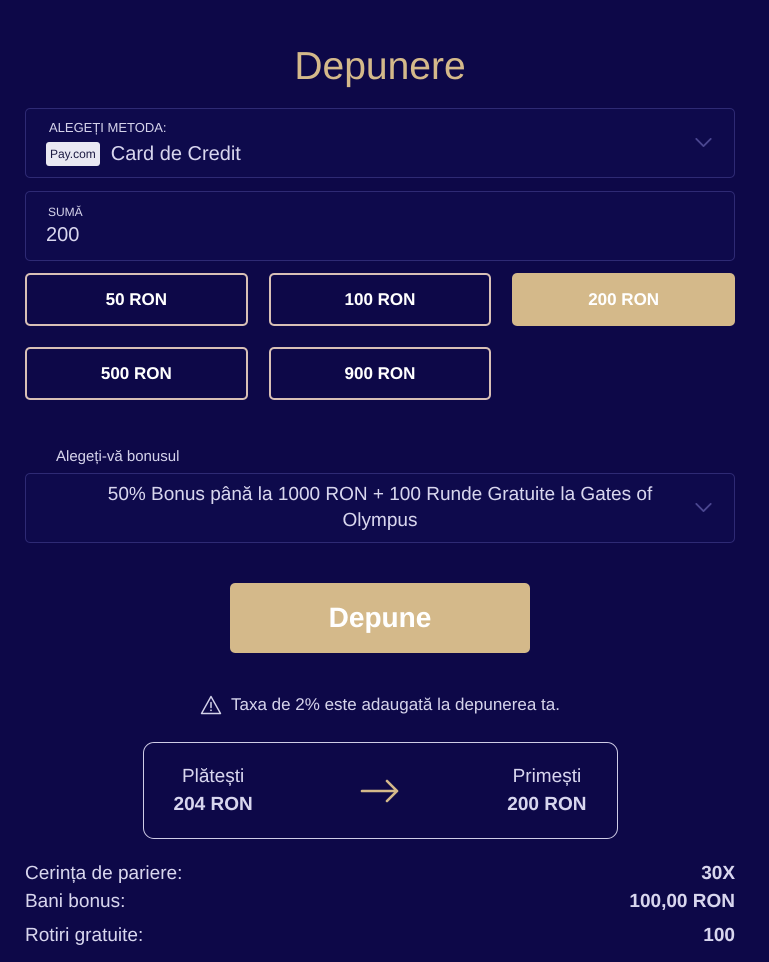 The height and width of the screenshot is (962, 769). What do you see at coordinates (213, 805) in the screenshot?
I see `pay-amount: 204 RON` at bounding box center [213, 805].